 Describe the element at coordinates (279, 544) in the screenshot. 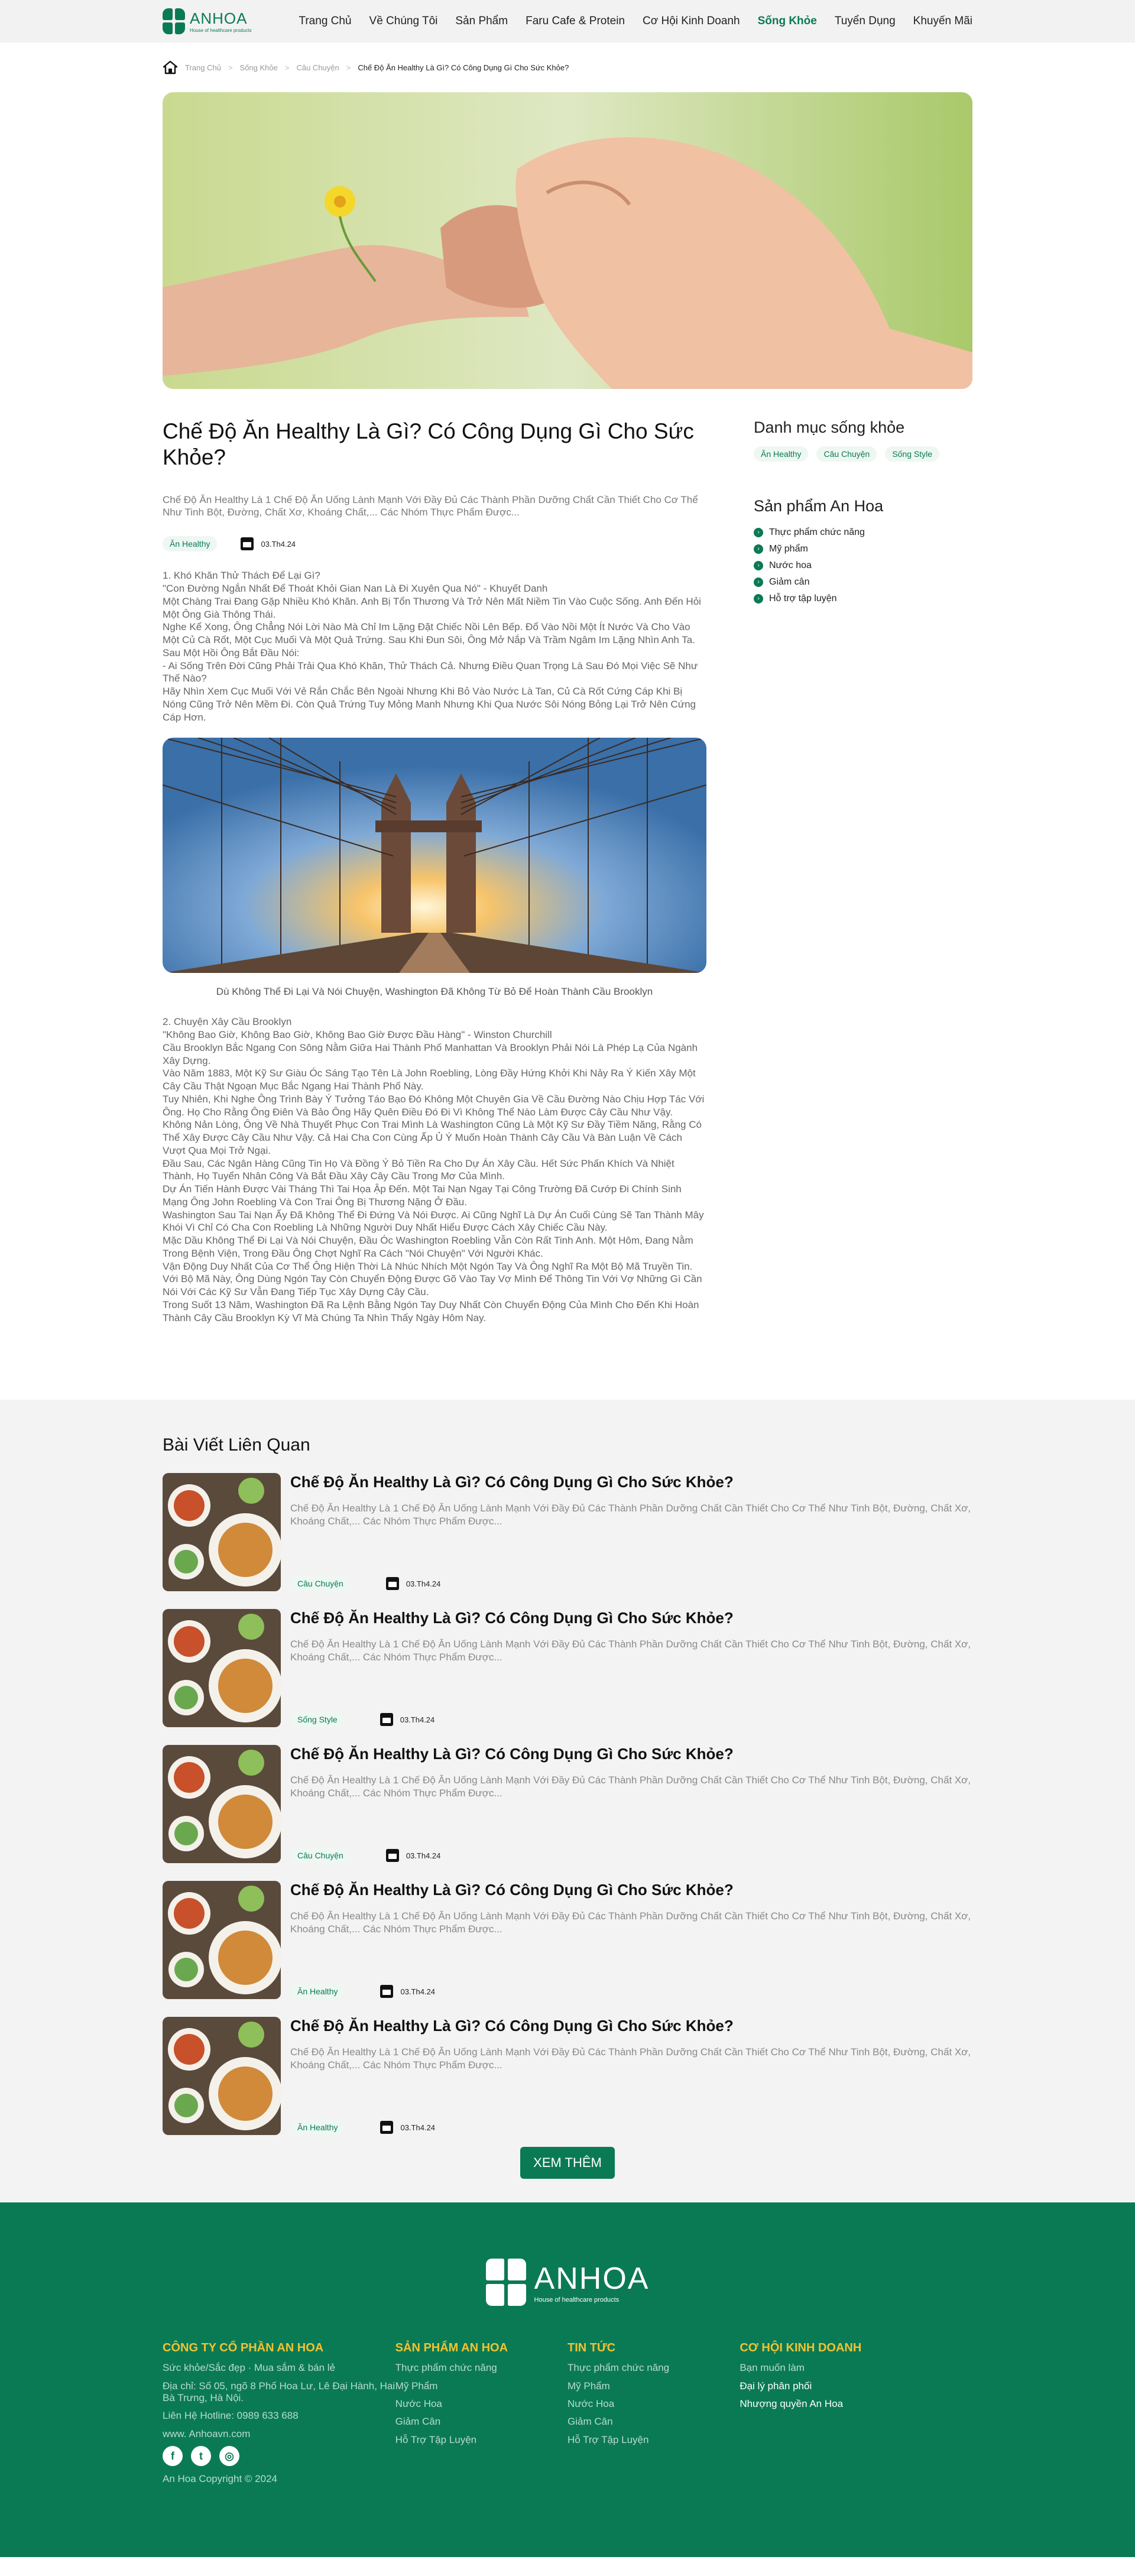

I see `article-date: 03.Th4.24` at that location.